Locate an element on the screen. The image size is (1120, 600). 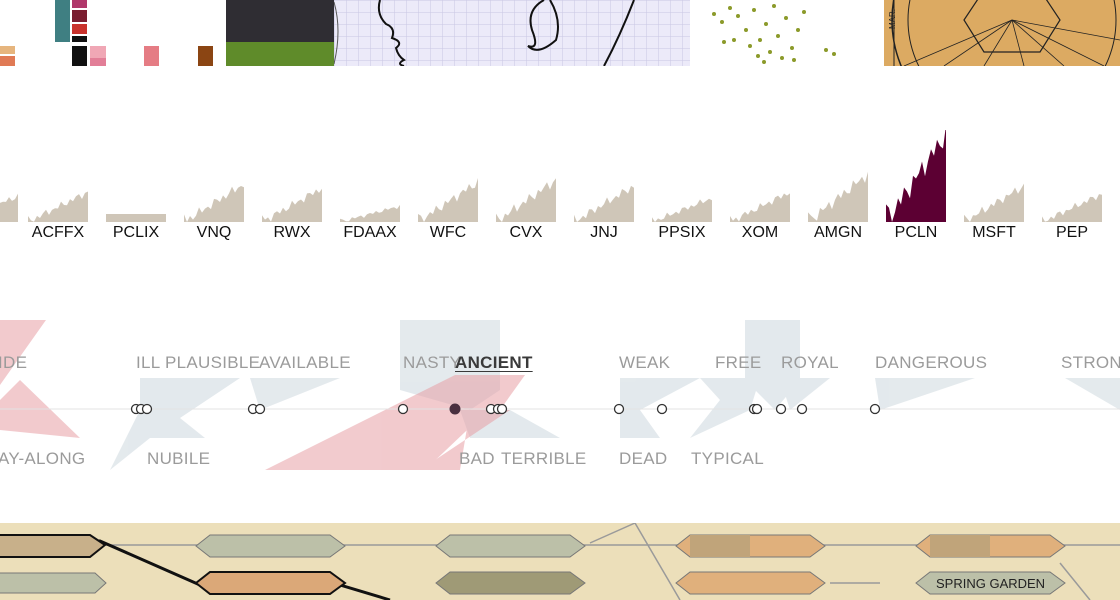
ticker-label: ACFFX is located at coordinates (58, 232).